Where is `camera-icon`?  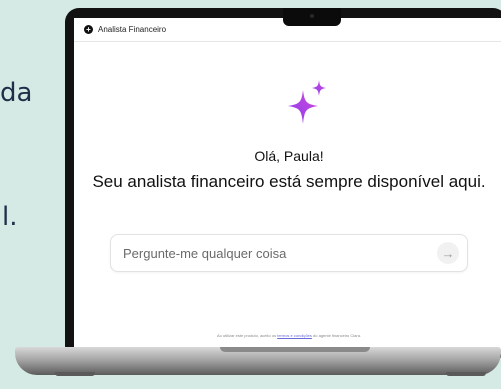
camera-icon is located at coordinates (312, 16).